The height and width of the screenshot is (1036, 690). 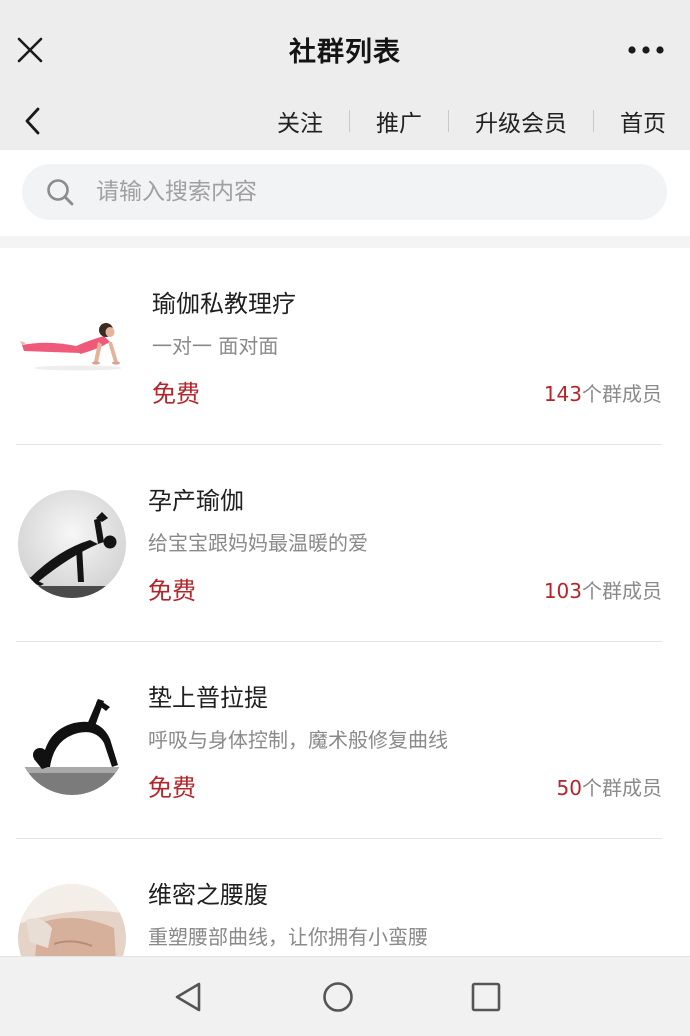 I want to click on nav-bar: 关注 推广 升级会员 首页, so click(x=345, y=121).